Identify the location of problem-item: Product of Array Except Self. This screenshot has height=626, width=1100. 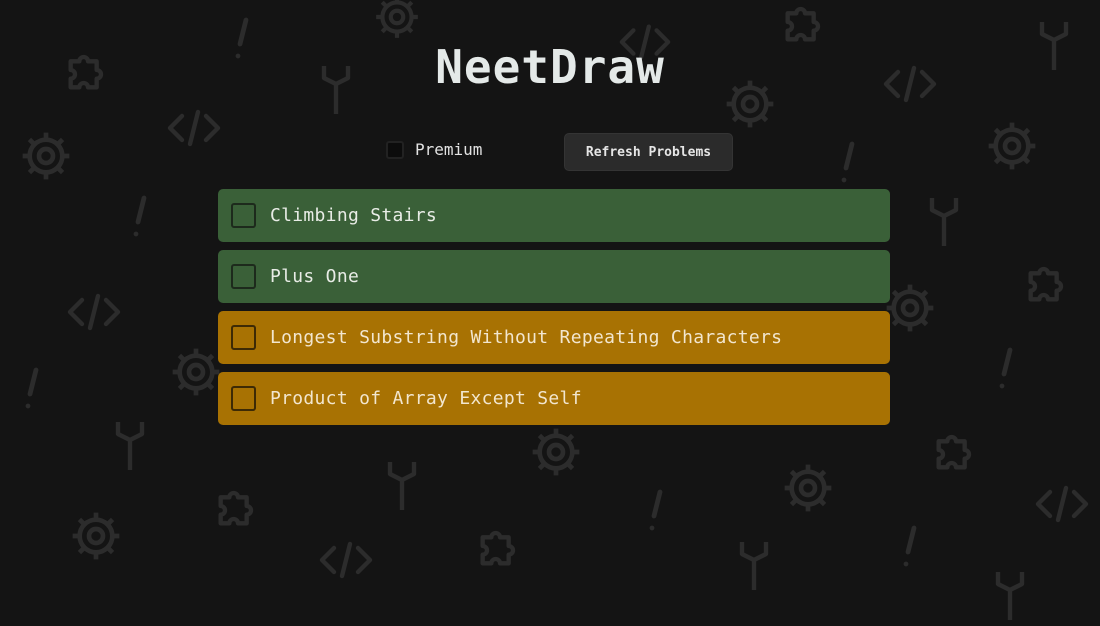
(554, 398).